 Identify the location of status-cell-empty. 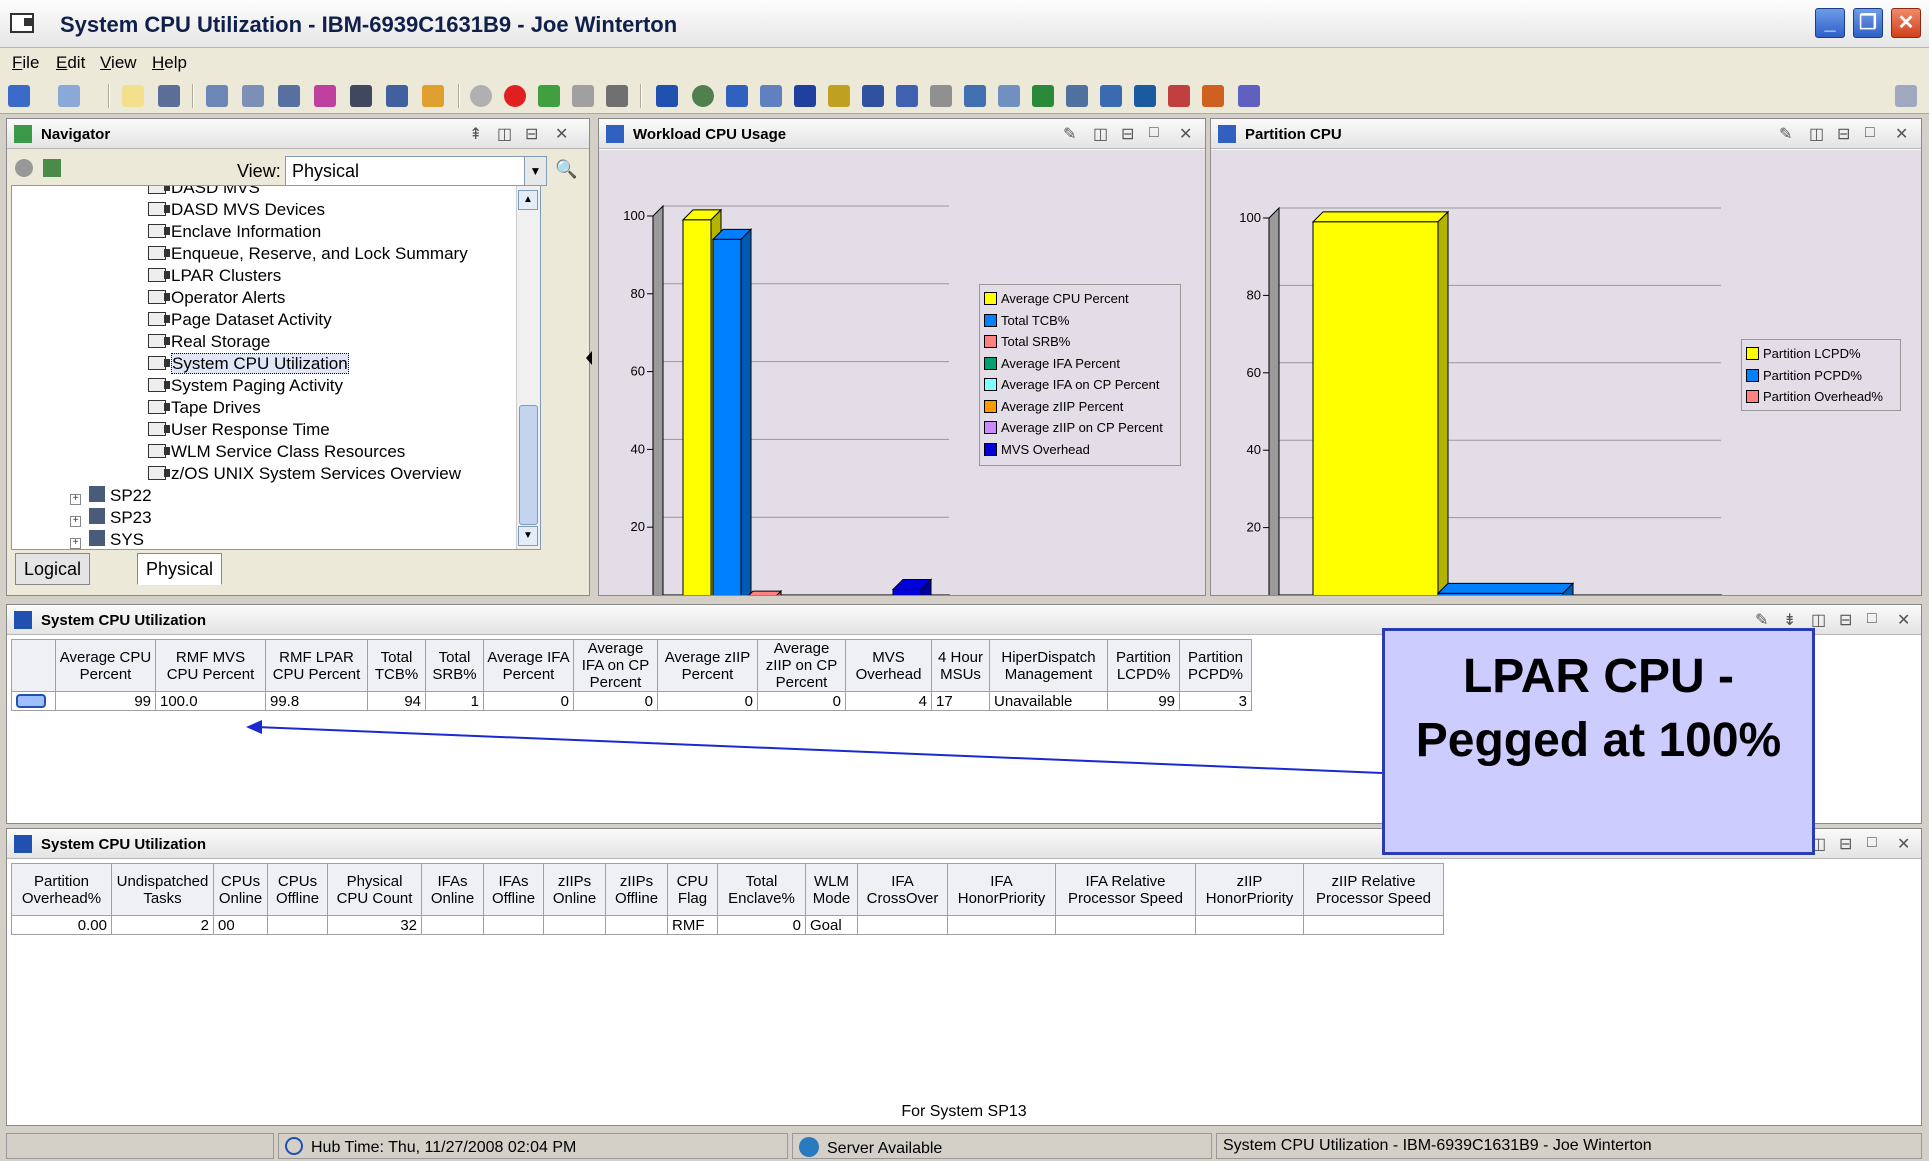
(140, 1146).